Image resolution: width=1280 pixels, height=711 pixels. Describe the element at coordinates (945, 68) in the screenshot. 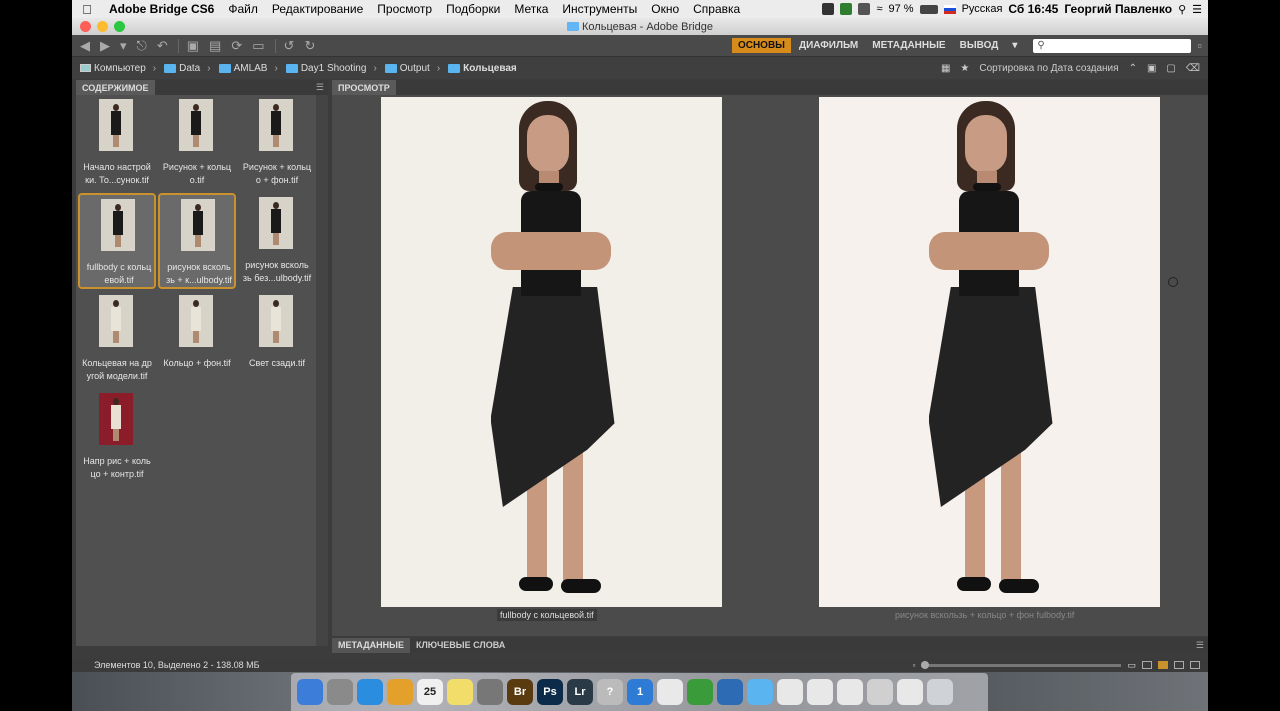

I see `quality-icon: ▦` at that location.